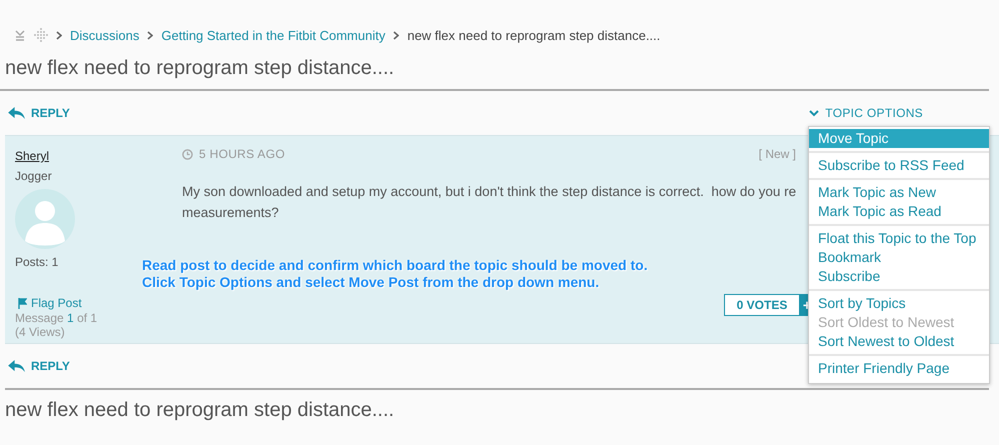 The height and width of the screenshot is (445, 999). I want to click on new-status: [ New ], so click(777, 154).